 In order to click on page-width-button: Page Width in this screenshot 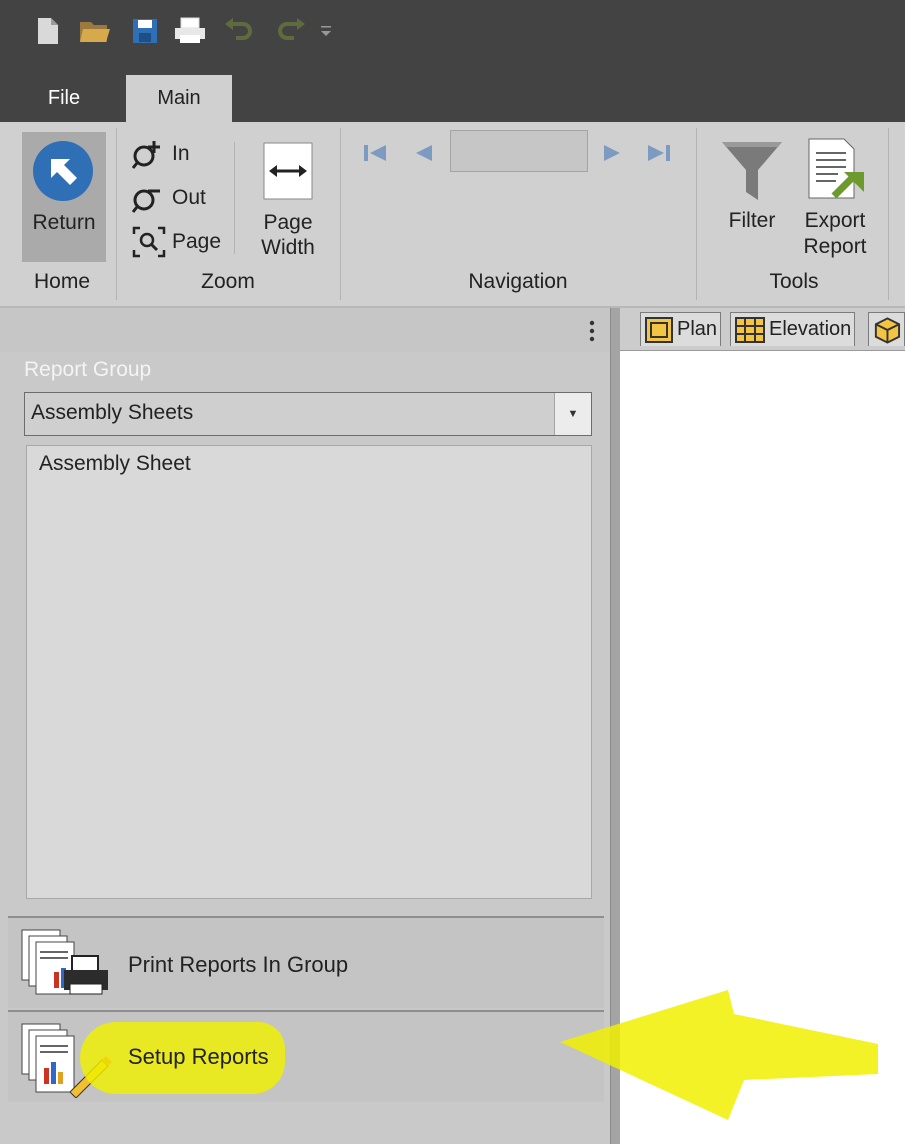, I will do `click(288, 198)`.